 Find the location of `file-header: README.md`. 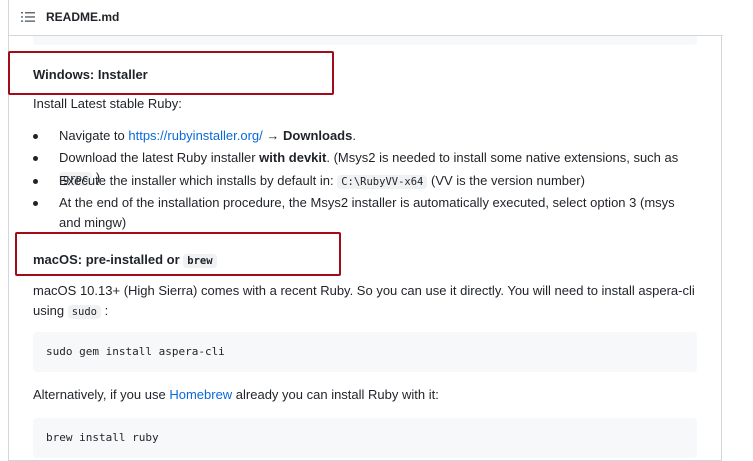

file-header: README.md is located at coordinates (366, 18).